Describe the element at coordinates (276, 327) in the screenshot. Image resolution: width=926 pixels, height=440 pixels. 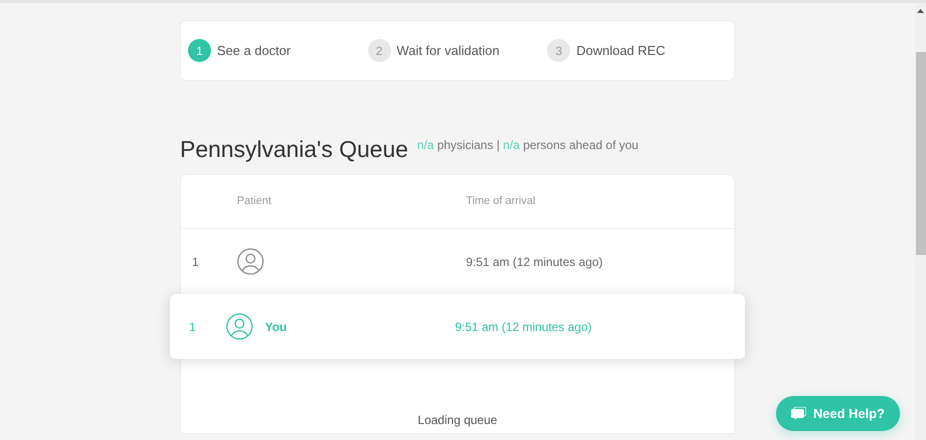
I see `patient-name: You` at that location.